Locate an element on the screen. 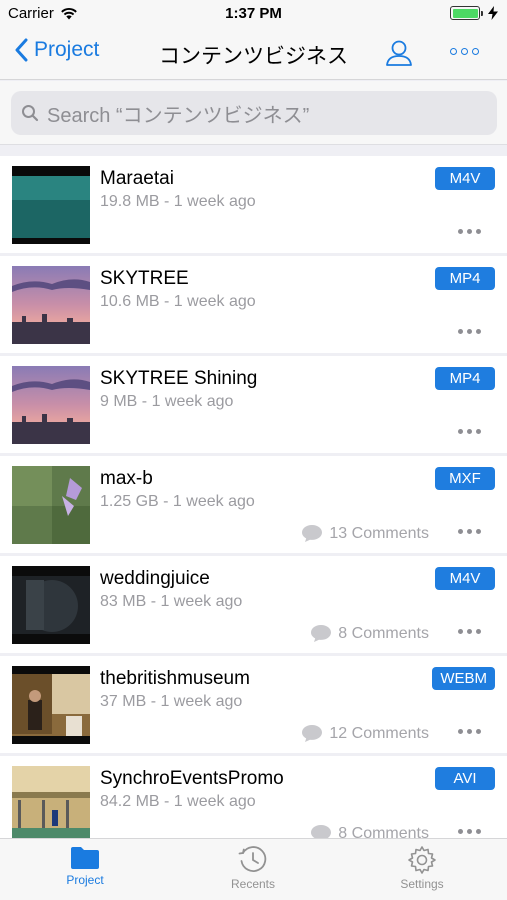 Image resolution: width=507 pixels, height=900 pixels. tab-recents: Recents is located at coordinates (253, 868).